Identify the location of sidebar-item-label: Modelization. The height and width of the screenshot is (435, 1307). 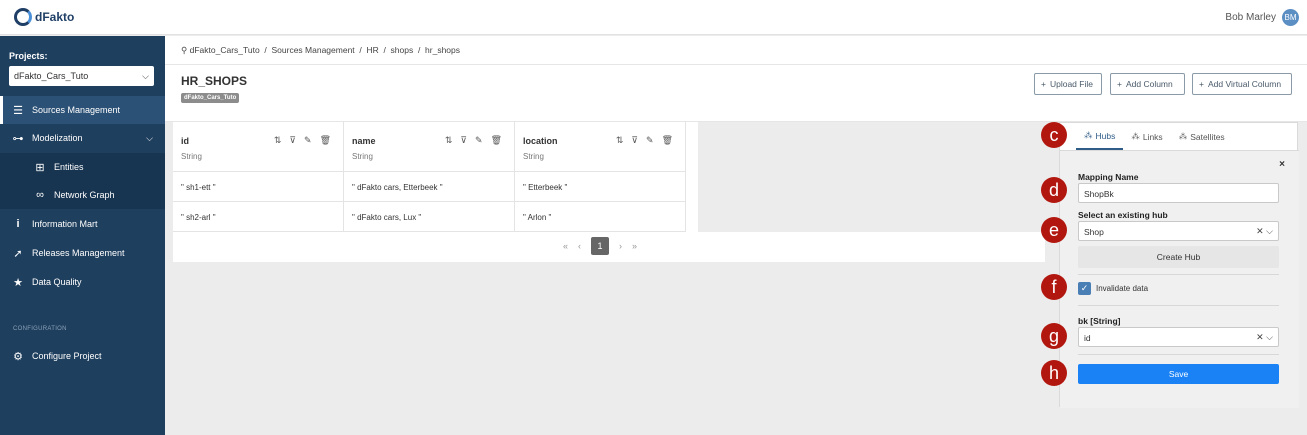
(57, 138).